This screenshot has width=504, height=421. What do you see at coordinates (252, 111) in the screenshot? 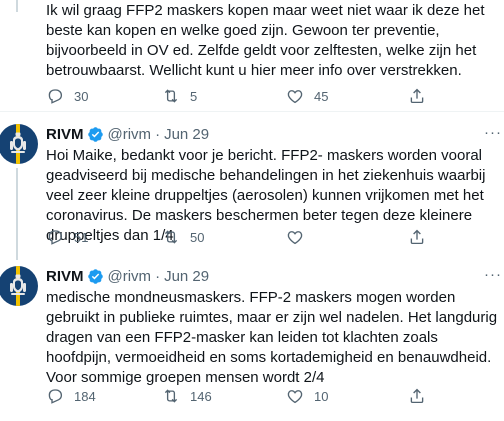
I see `divider` at bounding box center [252, 111].